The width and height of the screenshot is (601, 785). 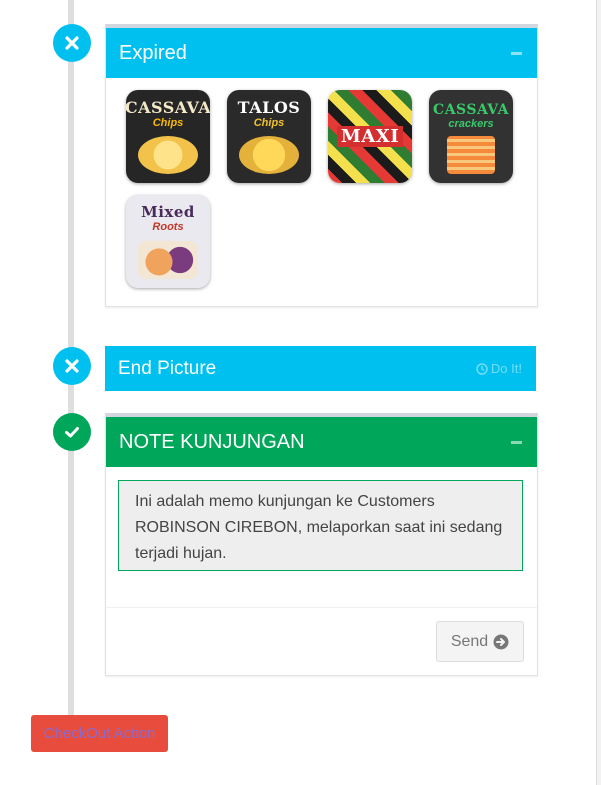 What do you see at coordinates (501, 641) in the screenshot?
I see `arrow-circle-right-icon` at bounding box center [501, 641].